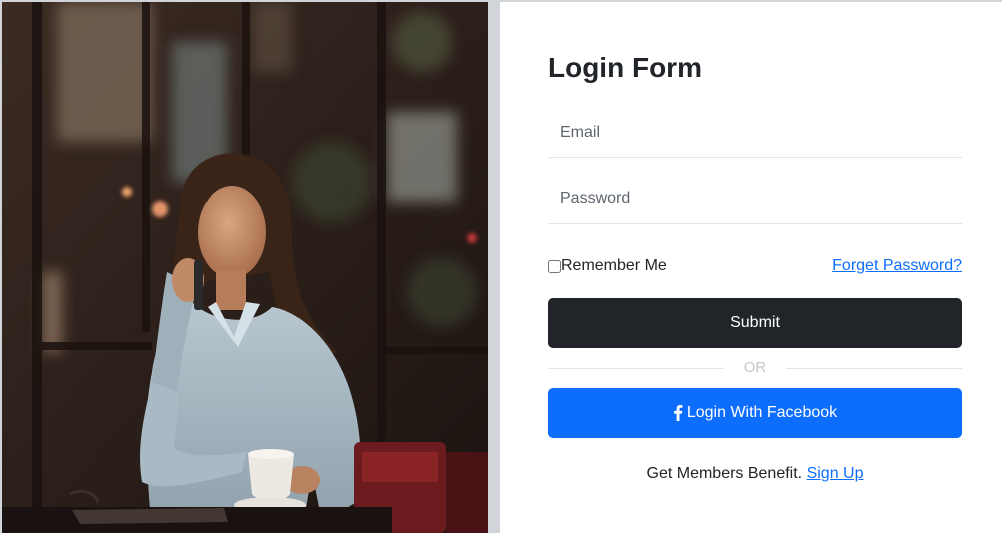 This screenshot has height=533, width=1002. Describe the element at coordinates (724, 473) in the screenshot. I see `signup-prompt-text: Get Members Benefit.` at that location.